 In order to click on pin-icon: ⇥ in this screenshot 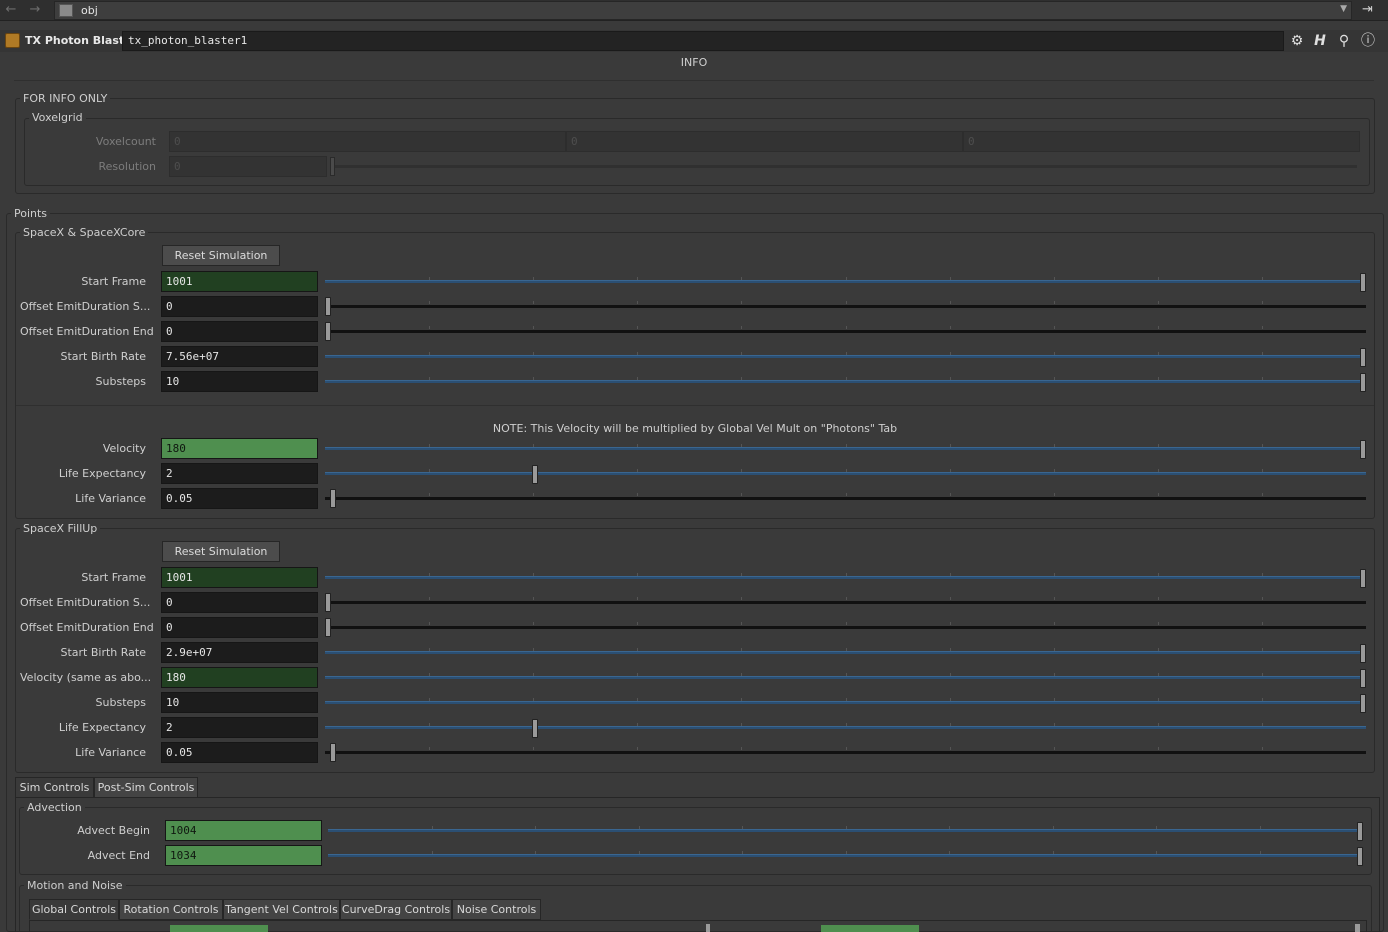, I will do `click(1367, 9)`.